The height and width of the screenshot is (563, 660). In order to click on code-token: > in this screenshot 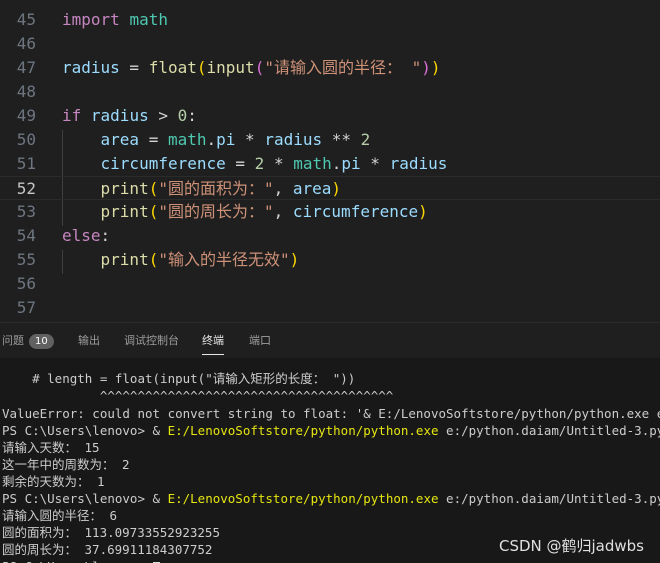, I will do `click(163, 115)`.